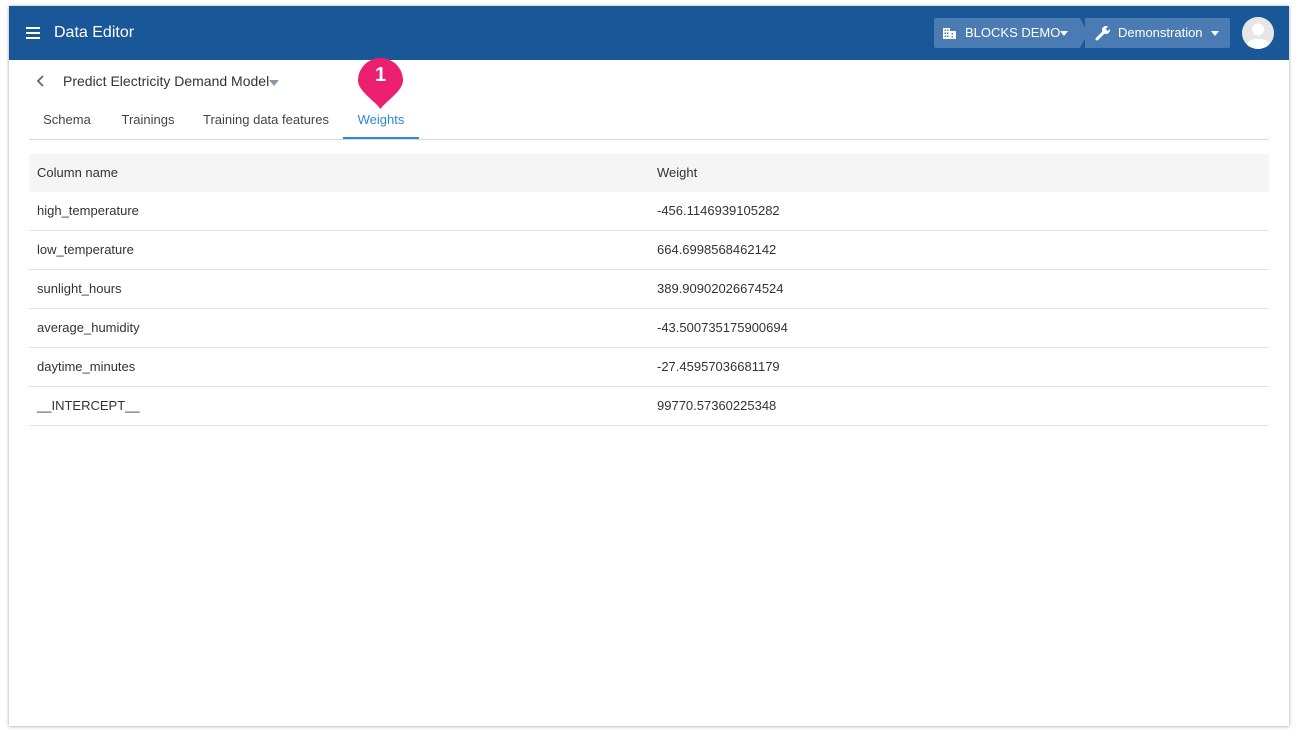 Image resolution: width=1298 pixels, height=738 pixels. I want to click on table-row: low_temperature 664.6998568462142, so click(649, 250).